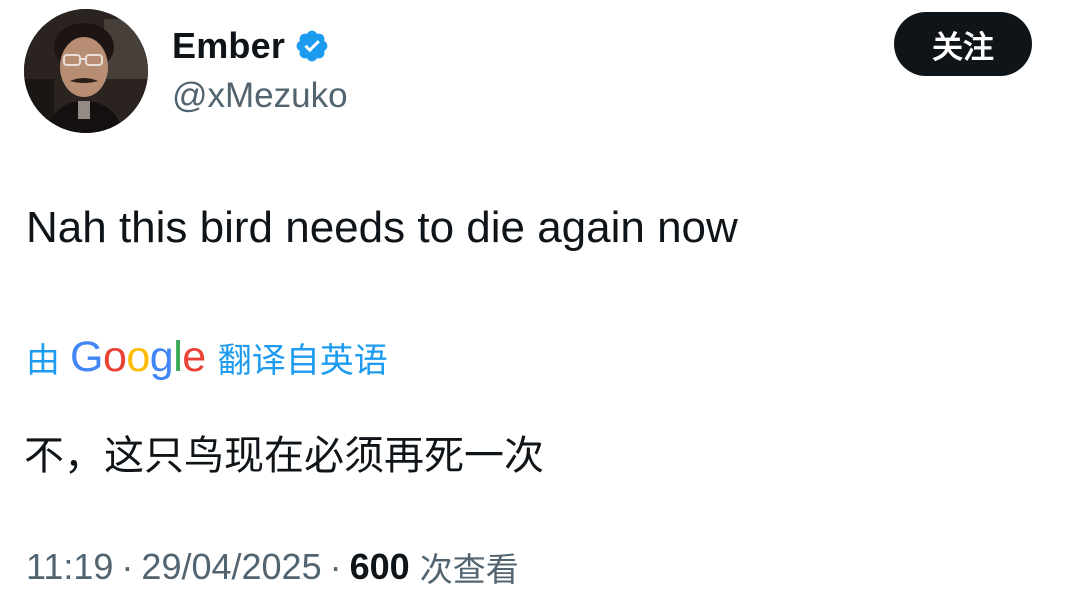 The width and height of the screenshot is (1080, 611). What do you see at coordinates (231, 567) in the screenshot?
I see `tweet-date: 29/04/2025` at bounding box center [231, 567].